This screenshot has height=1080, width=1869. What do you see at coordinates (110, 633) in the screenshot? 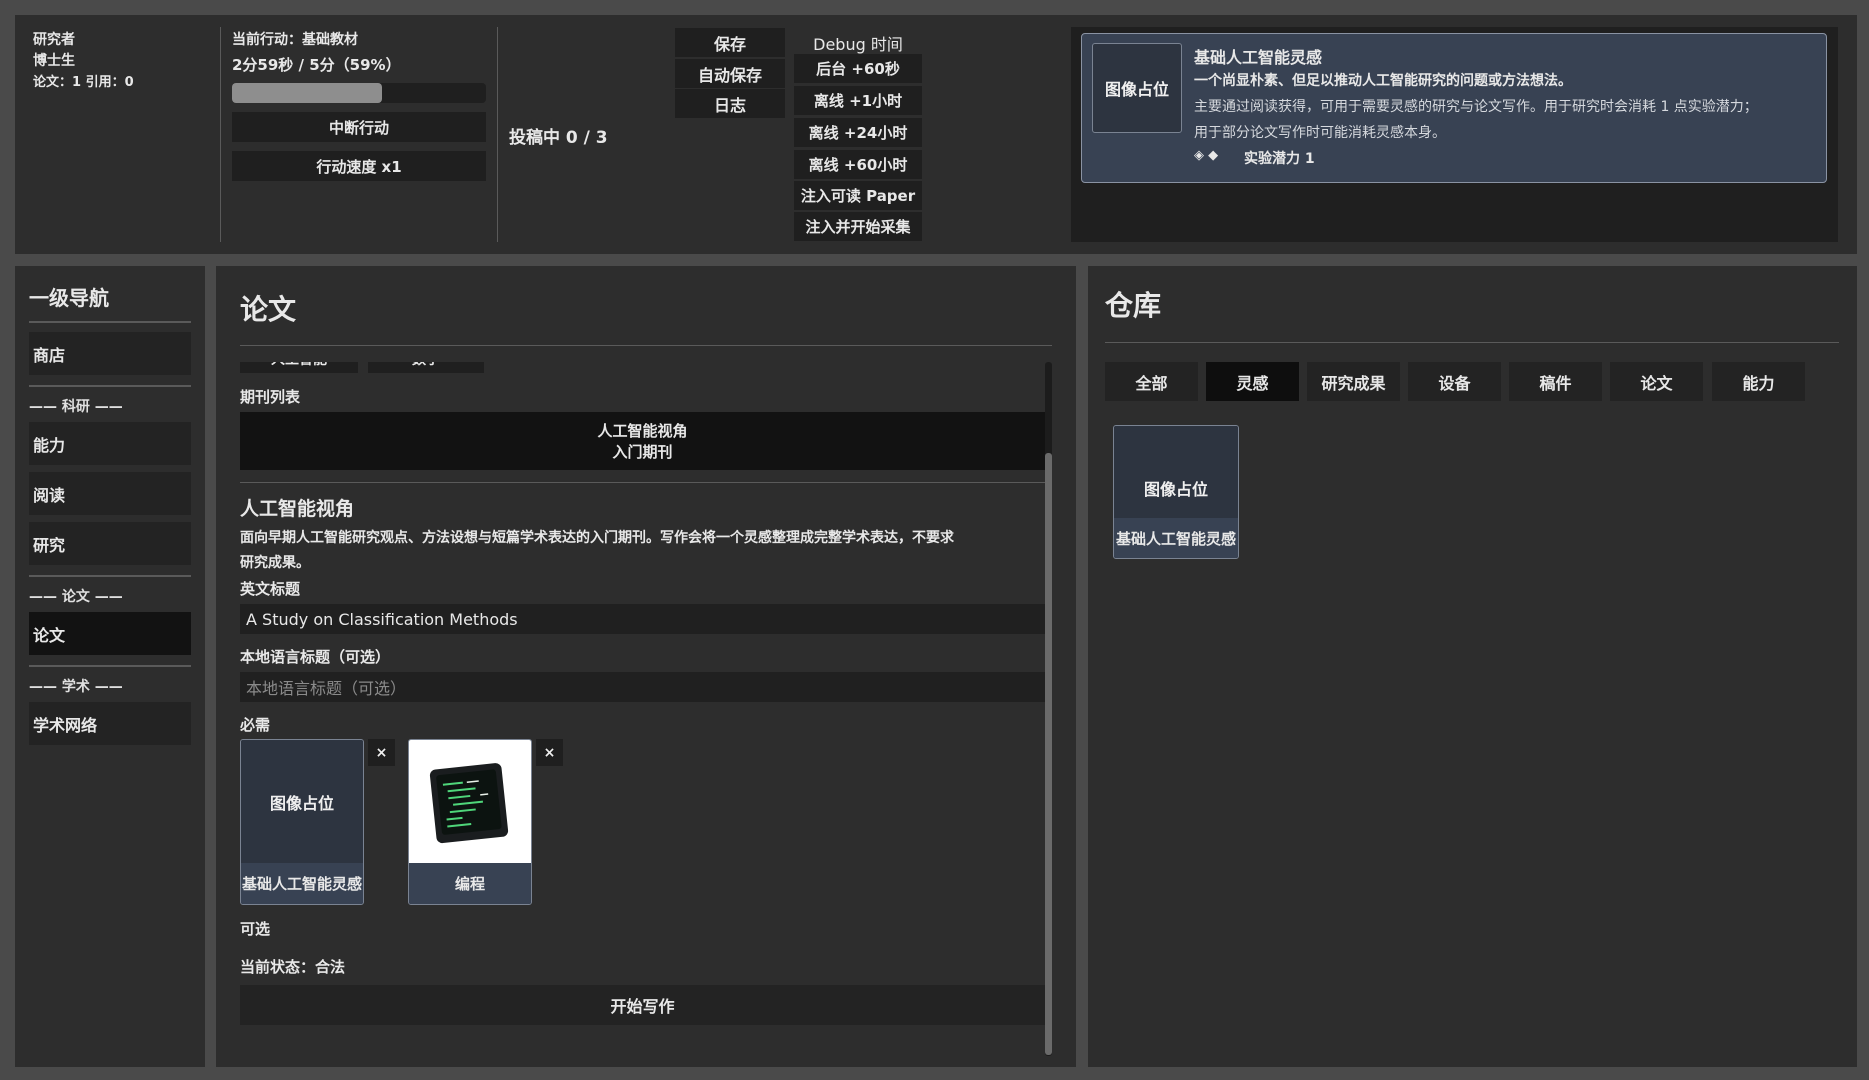
I see `nav-item-paper: 论文` at bounding box center [110, 633].